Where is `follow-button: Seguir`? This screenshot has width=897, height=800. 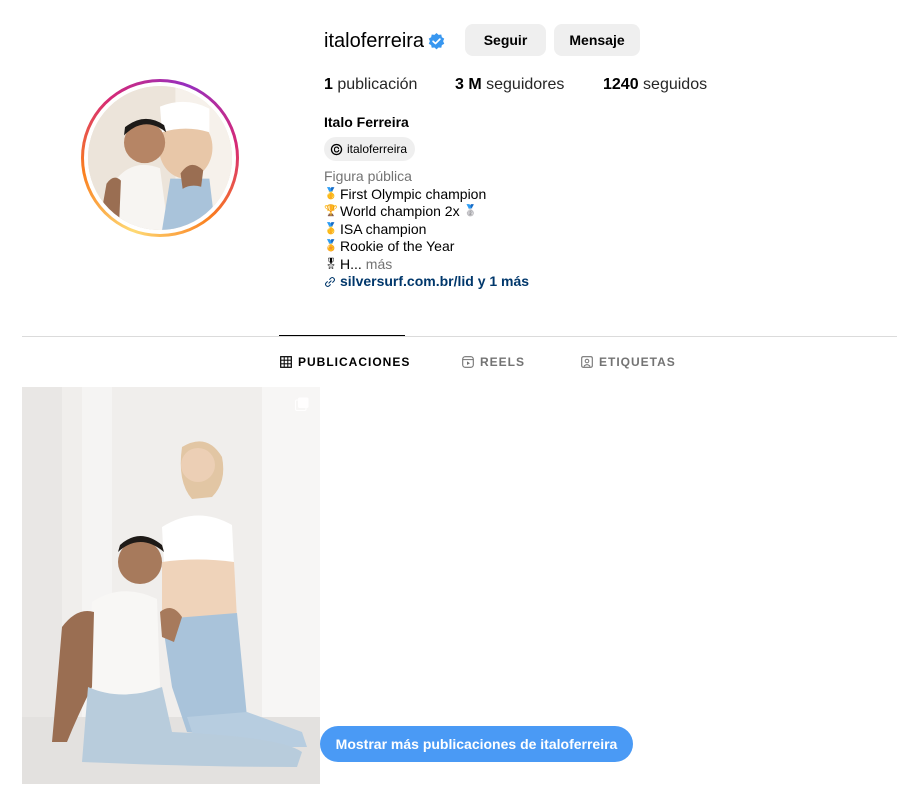 follow-button: Seguir is located at coordinates (505, 40).